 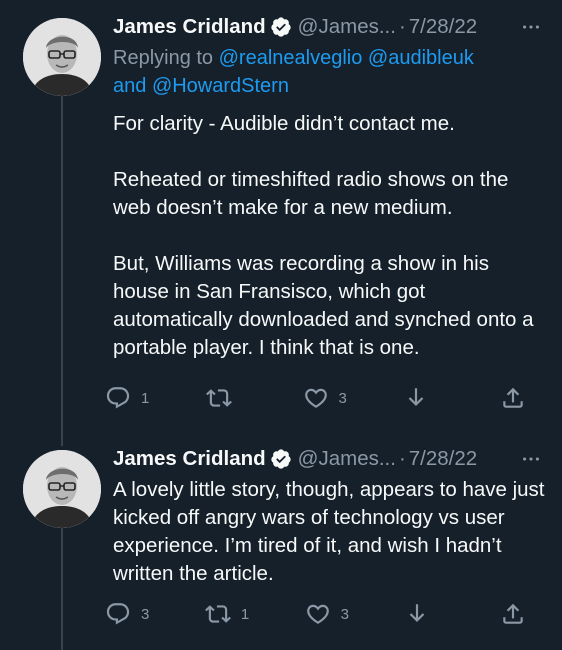 I want to click on mention-link: @realnealveglio, so click(x=291, y=58).